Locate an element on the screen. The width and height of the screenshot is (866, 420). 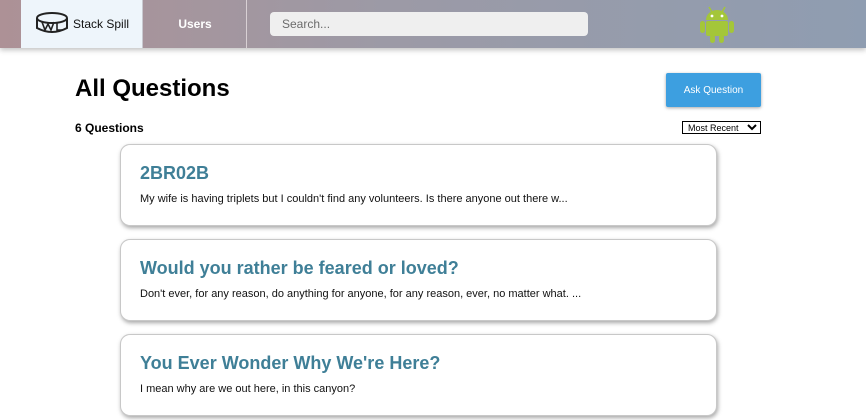
search-input is located at coordinates (429, 24).